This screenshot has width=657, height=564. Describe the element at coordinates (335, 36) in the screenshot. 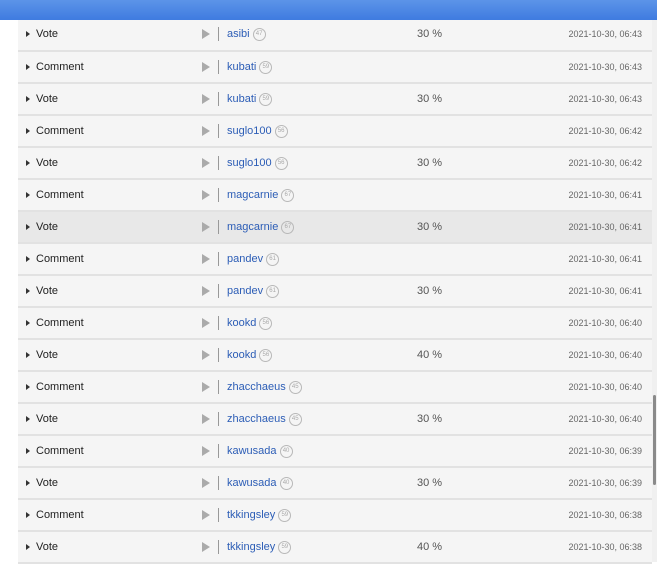

I see `activity-row: Vote asibi 47 30 % 2021-10-30, 06:43` at that location.